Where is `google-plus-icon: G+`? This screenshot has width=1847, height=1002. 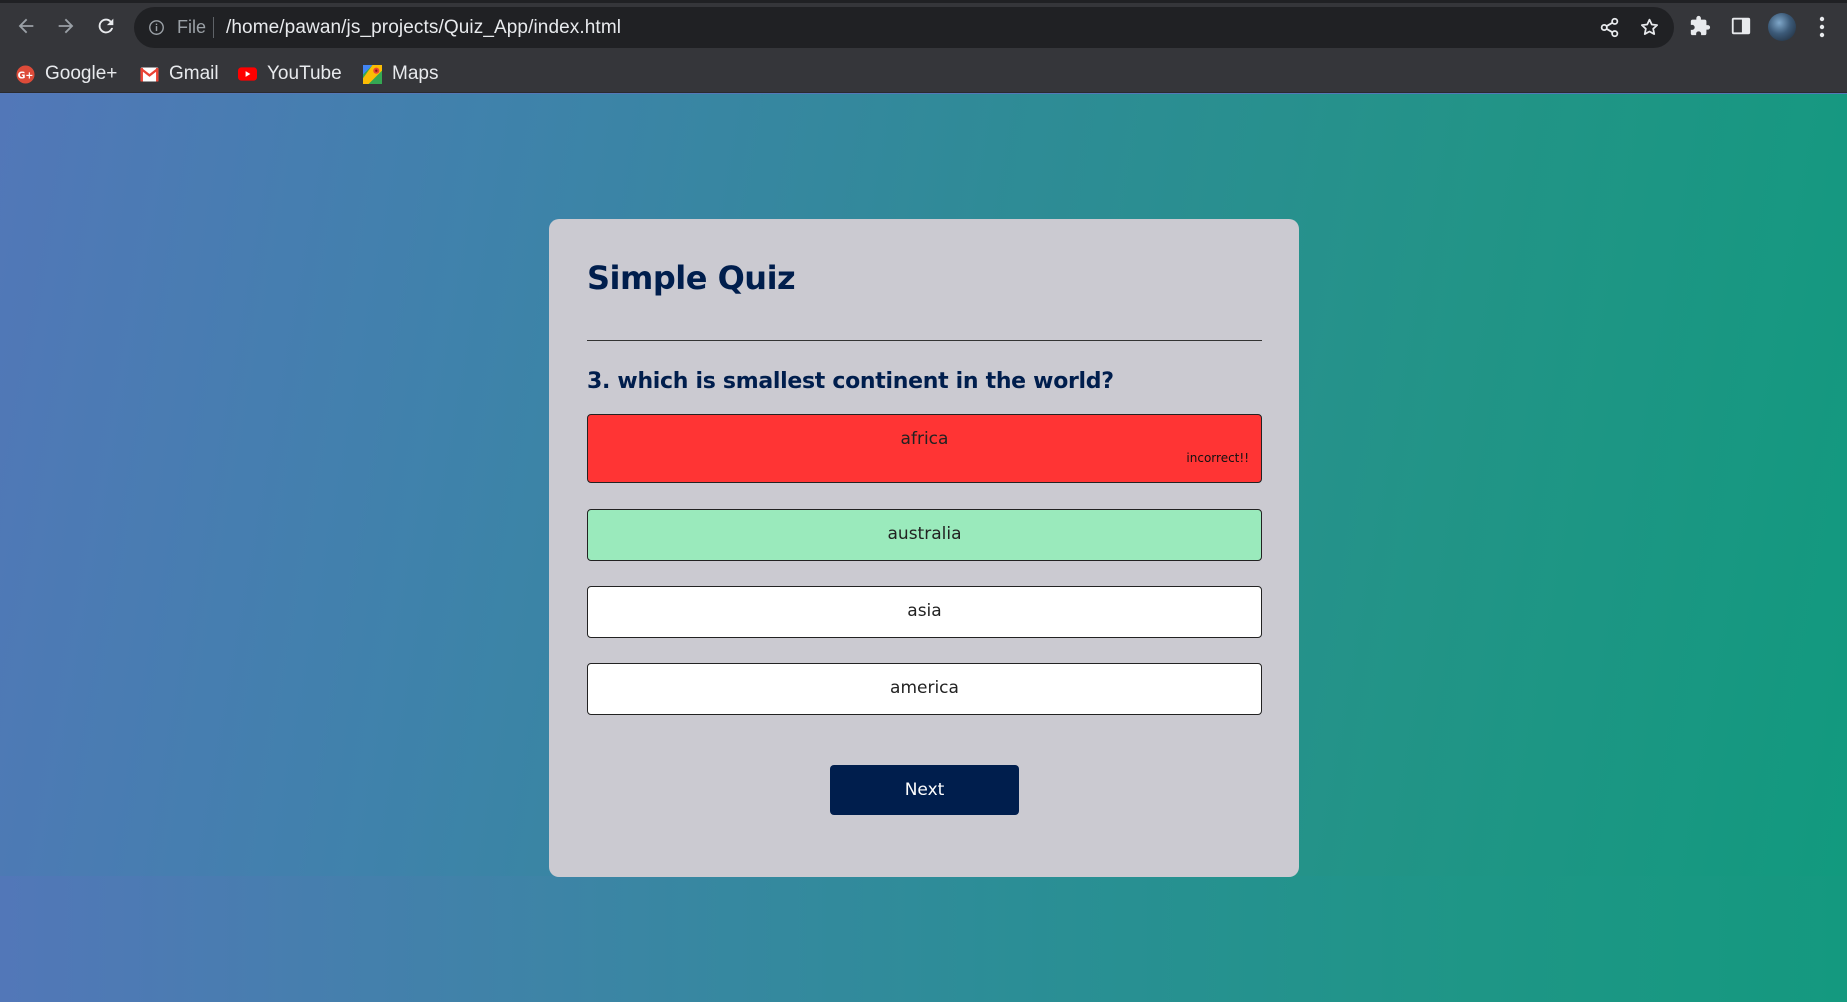 google-plus-icon: G+ is located at coordinates (25, 74).